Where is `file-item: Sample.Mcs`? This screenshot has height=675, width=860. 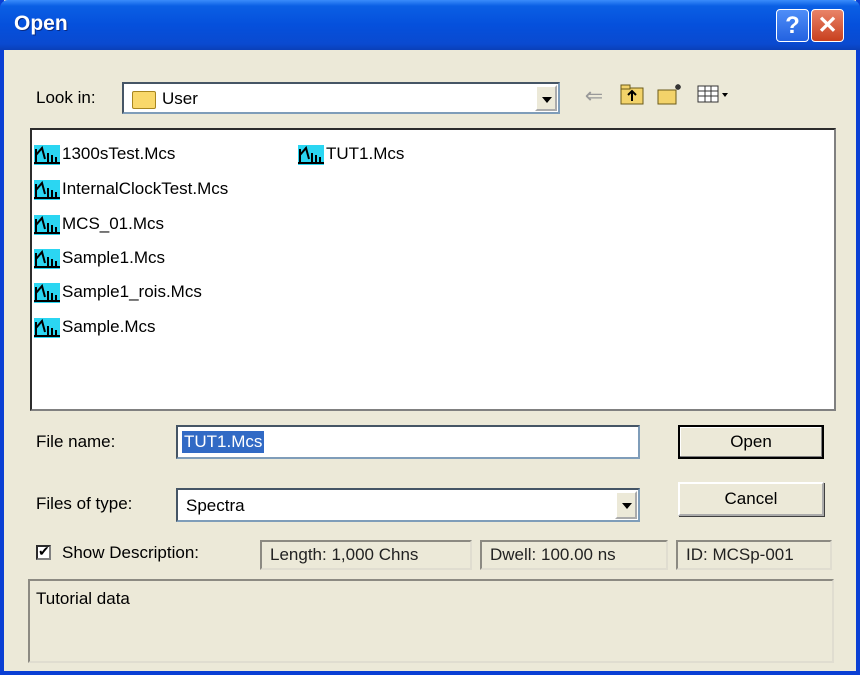 file-item: Sample.Mcs is located at coordinates (95, 327).